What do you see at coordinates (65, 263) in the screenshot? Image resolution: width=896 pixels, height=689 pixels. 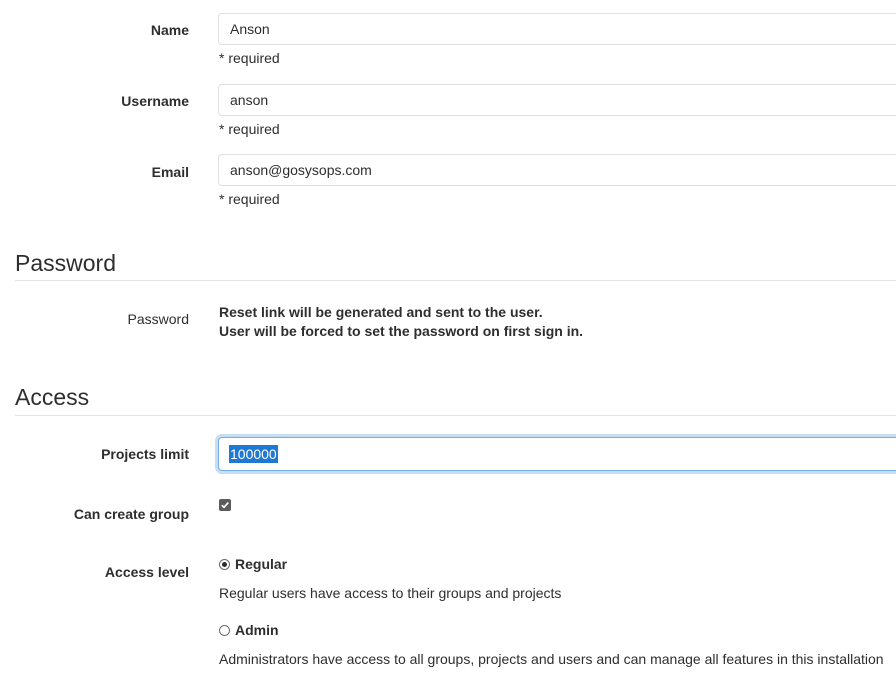 I see `password-section-title: Password` at bounding box center [65, 263].